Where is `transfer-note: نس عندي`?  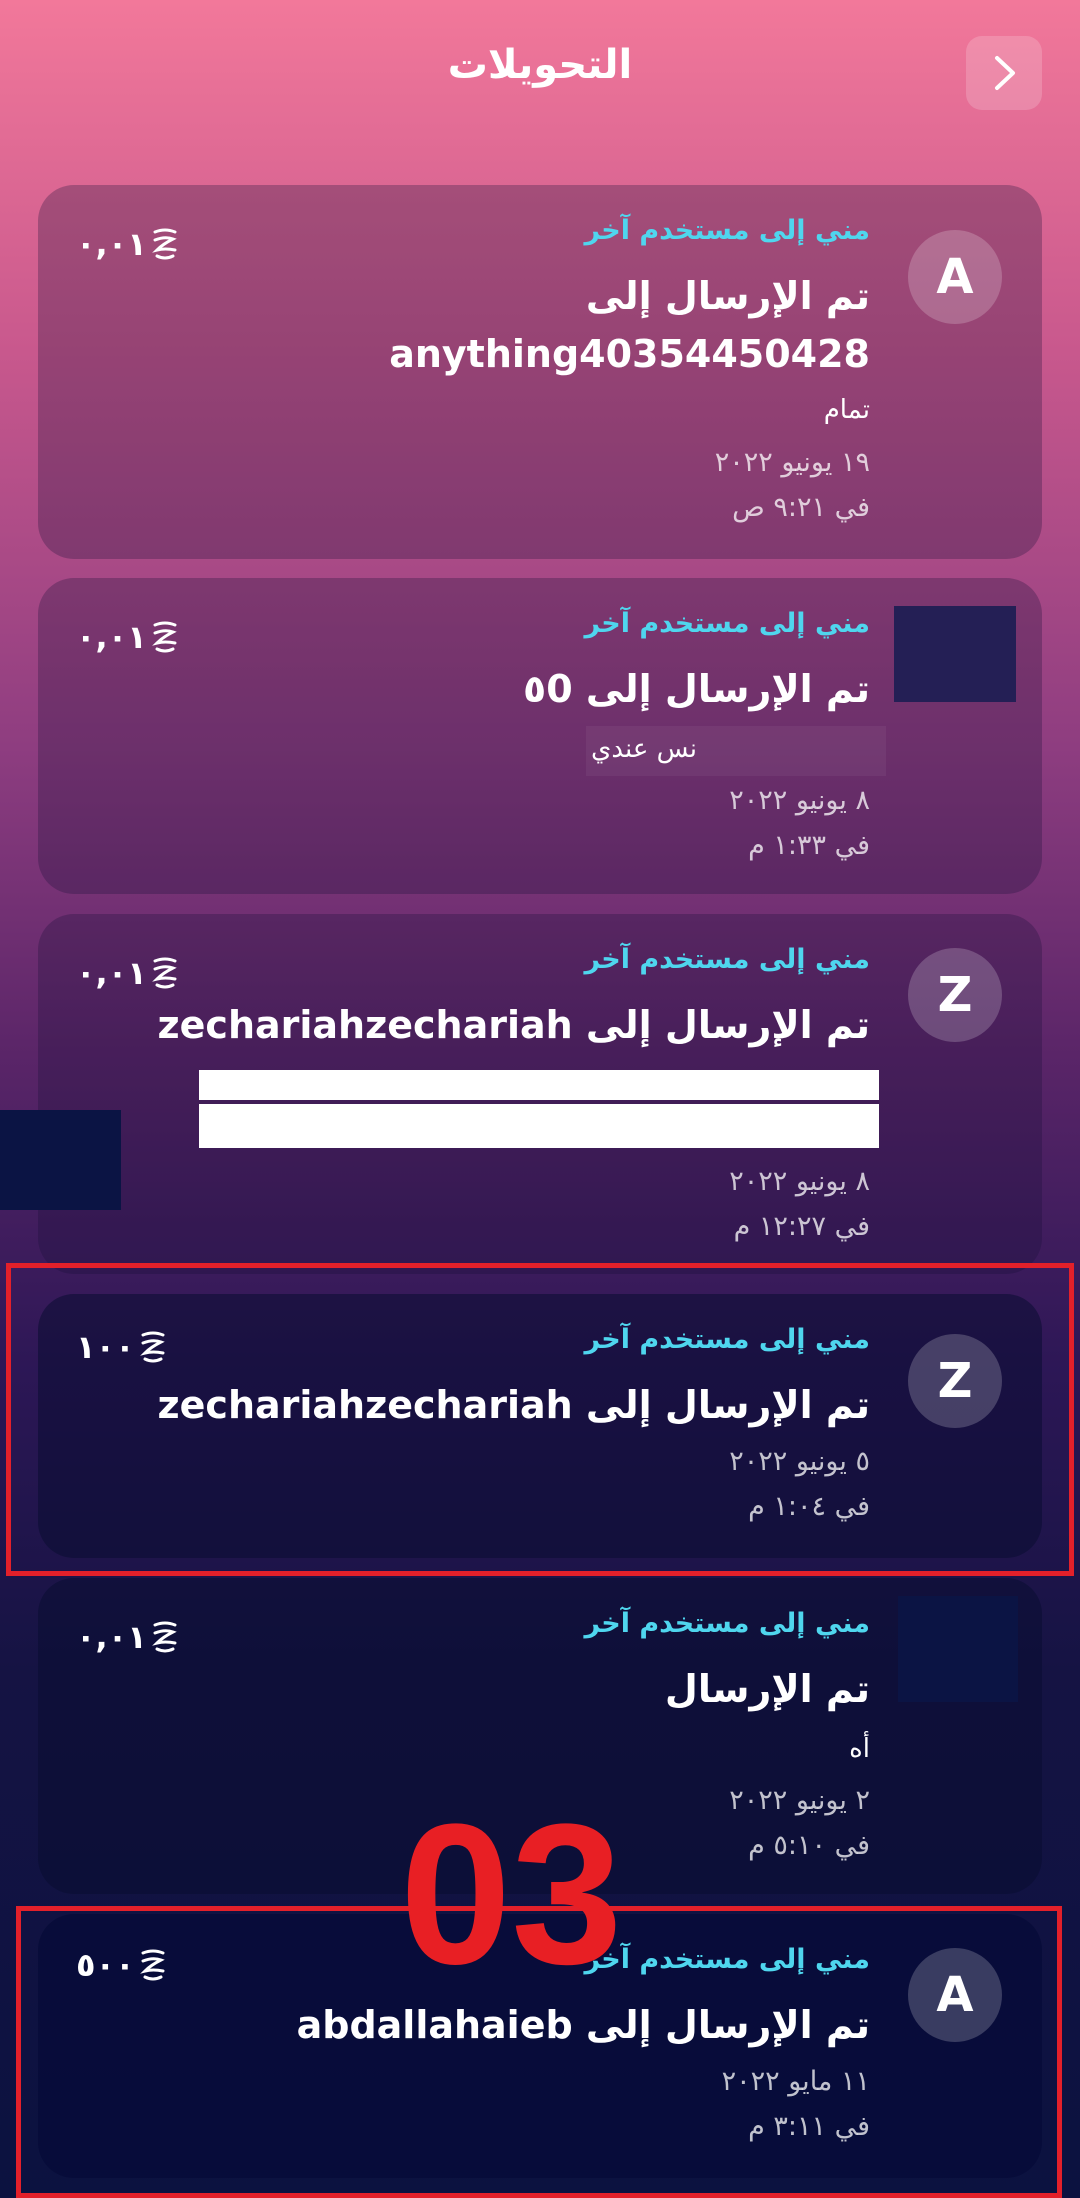
transfer-note: نس عندي is located at coordinates (643, 749).